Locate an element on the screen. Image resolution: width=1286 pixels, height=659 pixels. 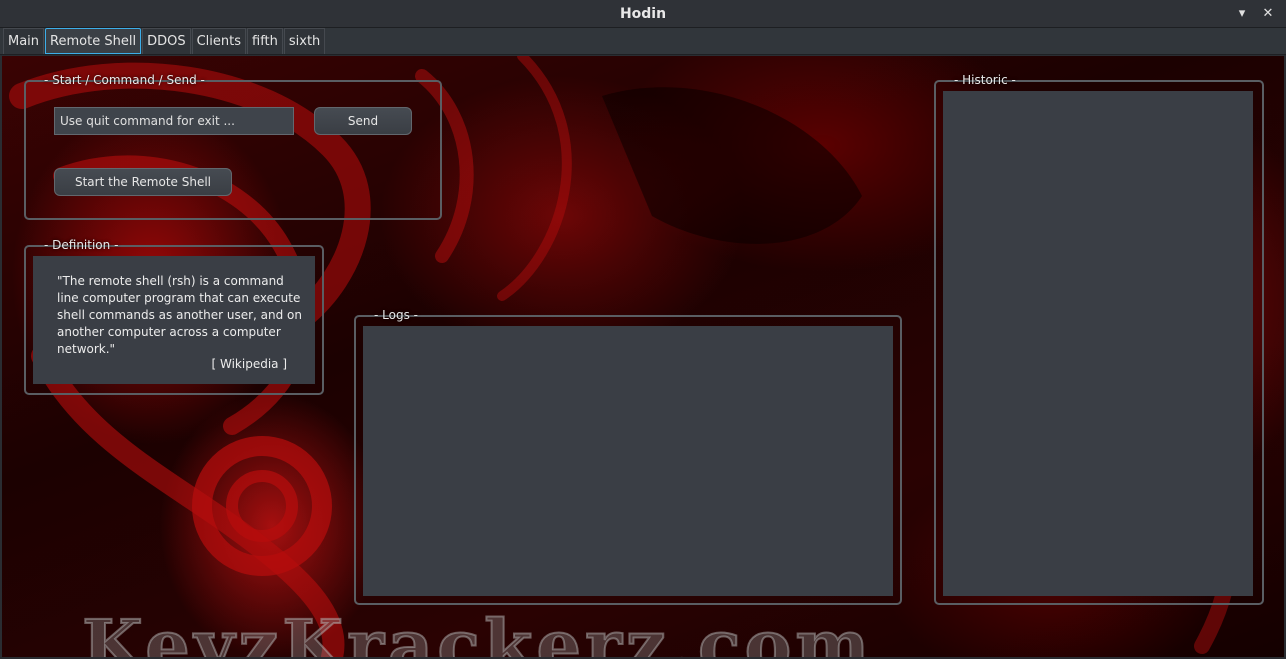
watermark-text: KeyzKrackerz.com is located at coordinates (477, 630).